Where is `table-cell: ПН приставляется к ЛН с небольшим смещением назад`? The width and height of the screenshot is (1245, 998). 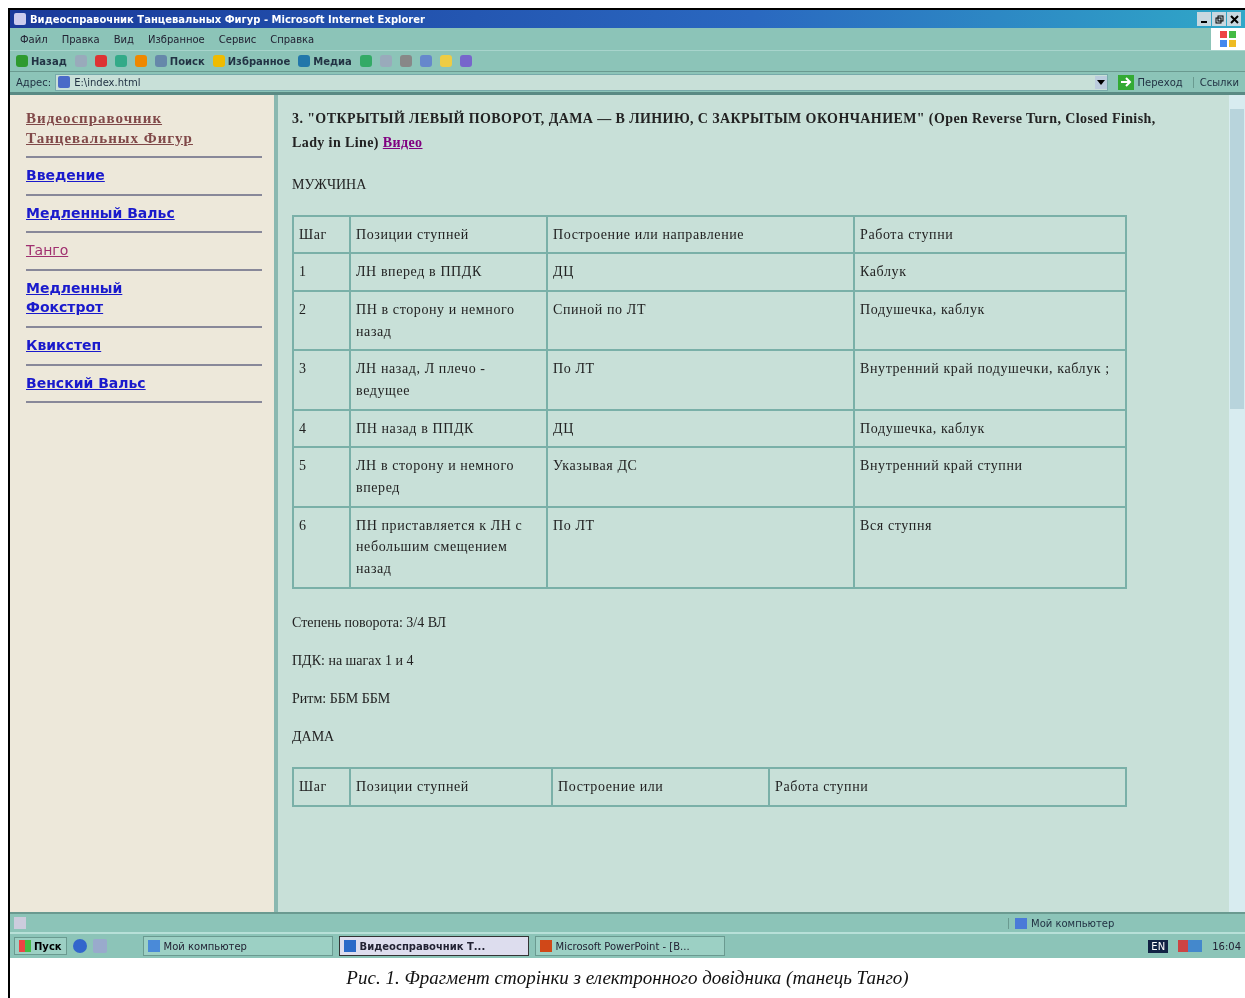
table-cell: ПН приставляется к ЛН с небольшим смещением назад is located at coordinates (448, 547).